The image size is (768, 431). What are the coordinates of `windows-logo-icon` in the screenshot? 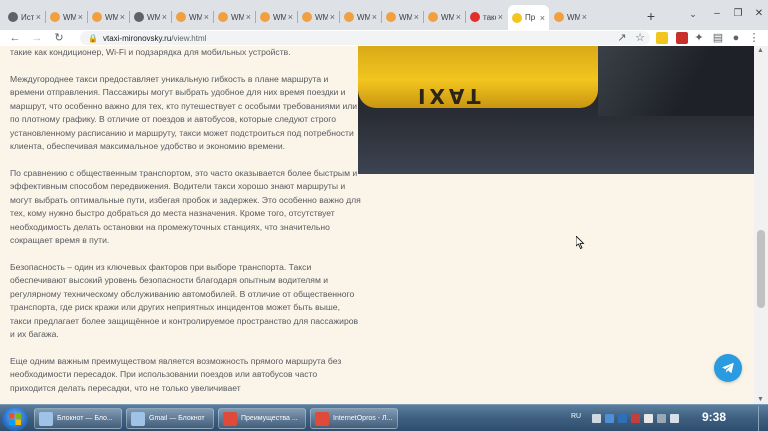 It's located at (15, 419).